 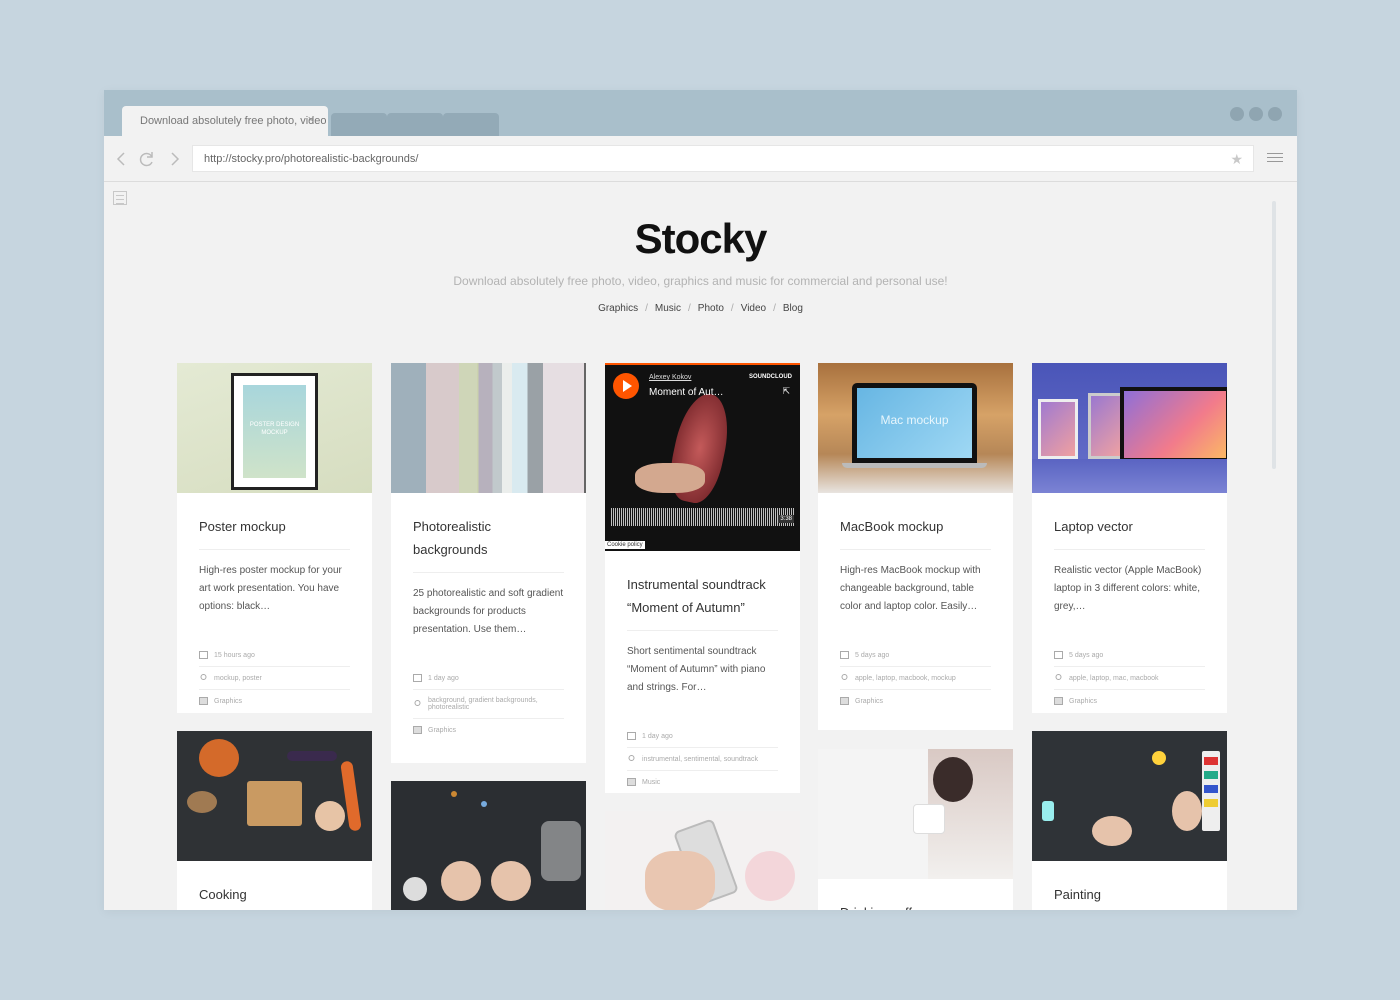 I want to click on category-nav: Graphics / Music / Photo / Video / Blog, so click(x=700, y=308).